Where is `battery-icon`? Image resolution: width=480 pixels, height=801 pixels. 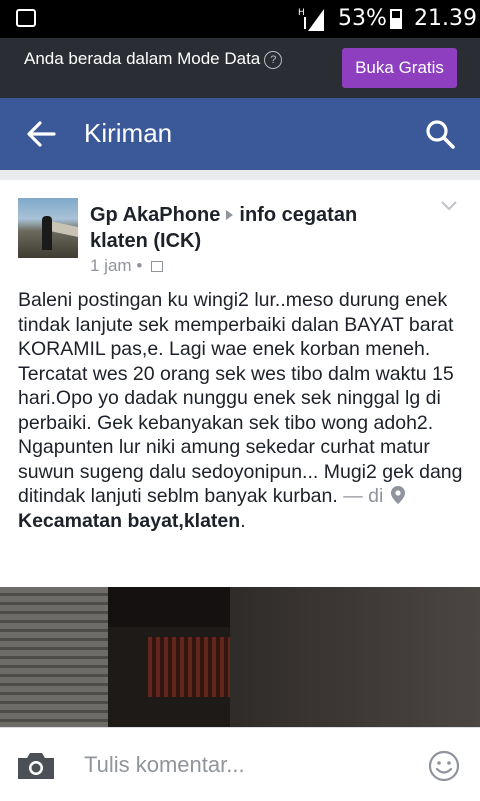
battery-icon is located at coordinates (396, 19).